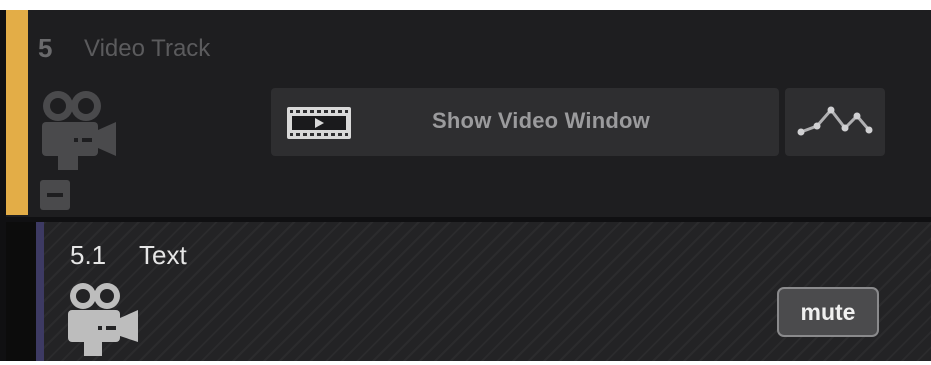  What do you see at coordinates (45, 48) in the screenshot?
I see `track-number: 5` at bounding box center [45, 48].